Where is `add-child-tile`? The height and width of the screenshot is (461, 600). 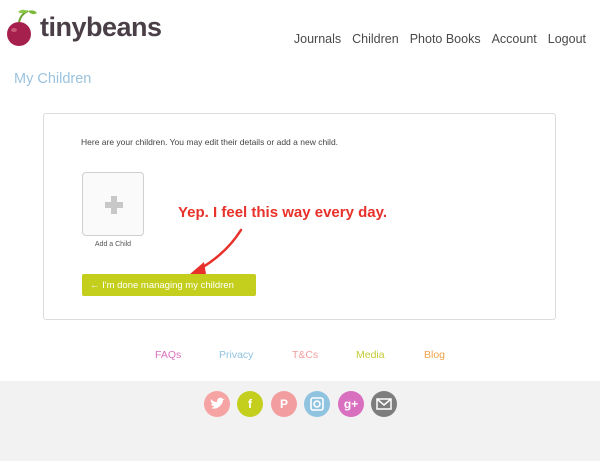 add-child-tile is located at coordinates (113, 204).